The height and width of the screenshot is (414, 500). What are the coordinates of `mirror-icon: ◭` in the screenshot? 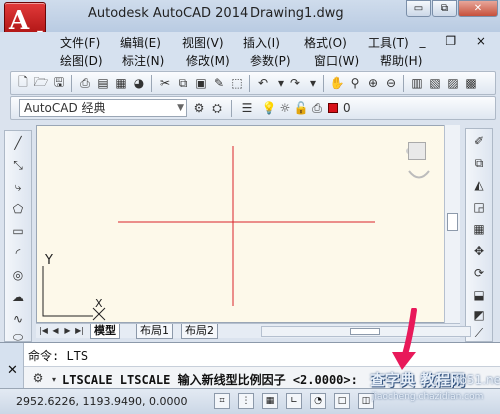 It's located at (479, 185).